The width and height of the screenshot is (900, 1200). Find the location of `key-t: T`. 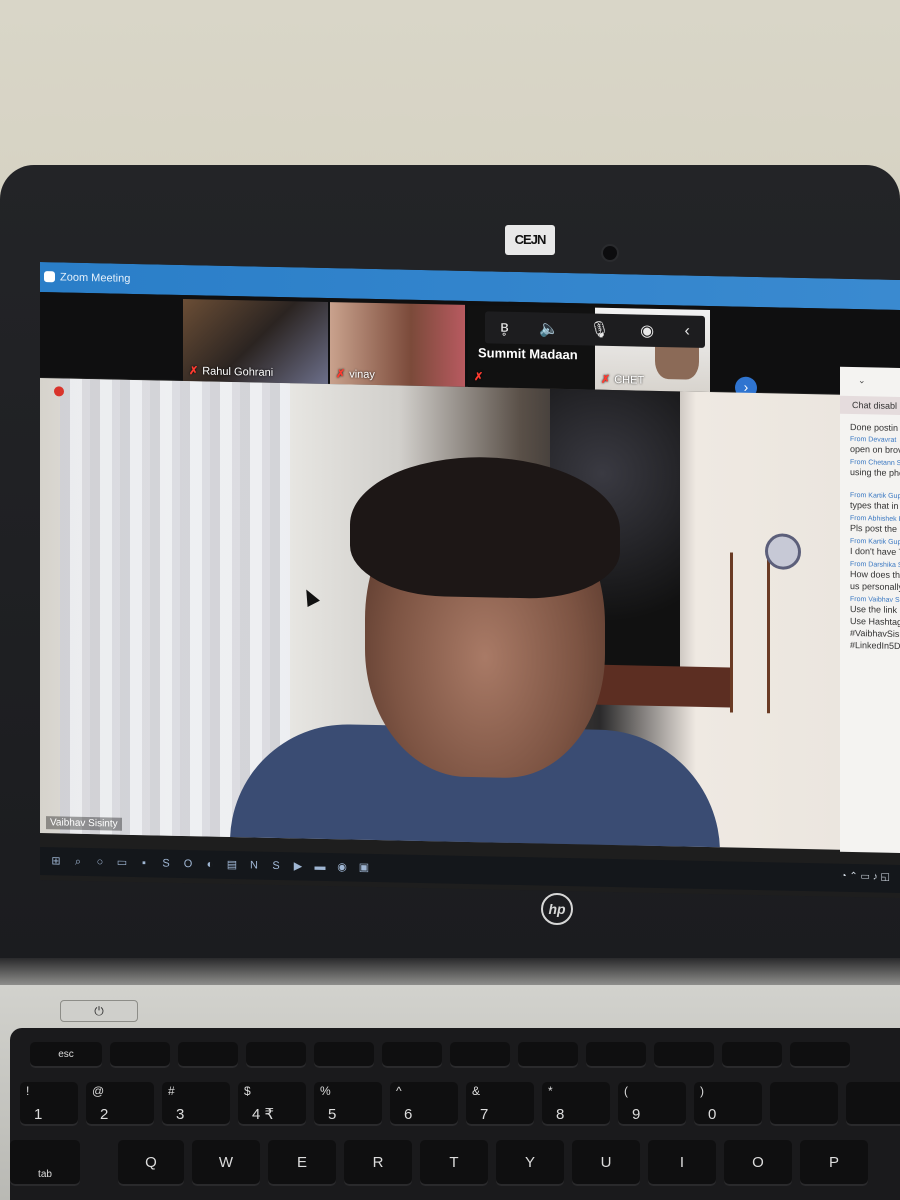

key-t: T is located at coordinates (454, 1163).